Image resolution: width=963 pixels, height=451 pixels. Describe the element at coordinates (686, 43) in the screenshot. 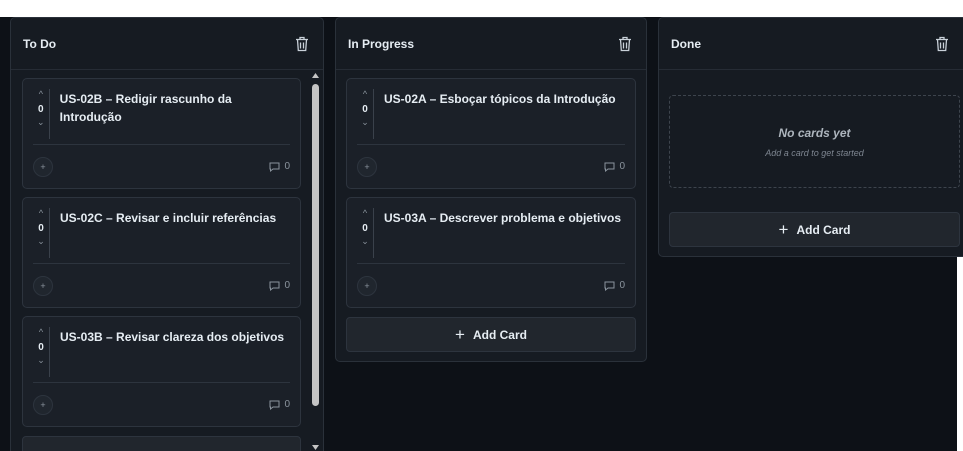

I see `column-title: Done` at that location.